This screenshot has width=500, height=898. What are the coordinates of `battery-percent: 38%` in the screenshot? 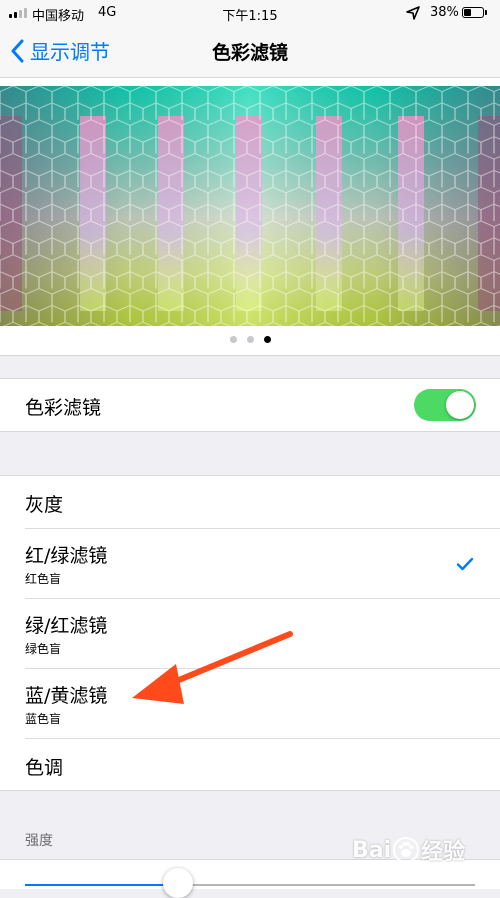 It's located at (444, 12).